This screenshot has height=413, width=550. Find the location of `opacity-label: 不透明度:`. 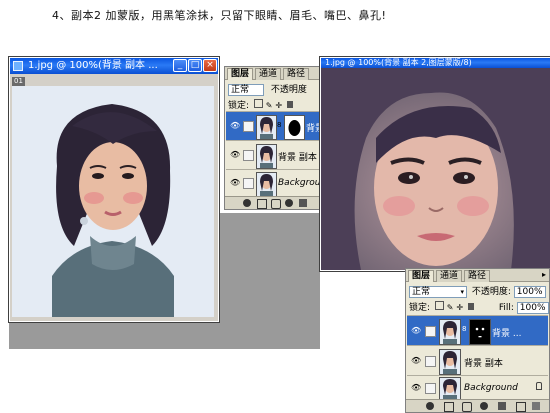

opacity-label: 不透明度: is located at coordinates (491, 292).